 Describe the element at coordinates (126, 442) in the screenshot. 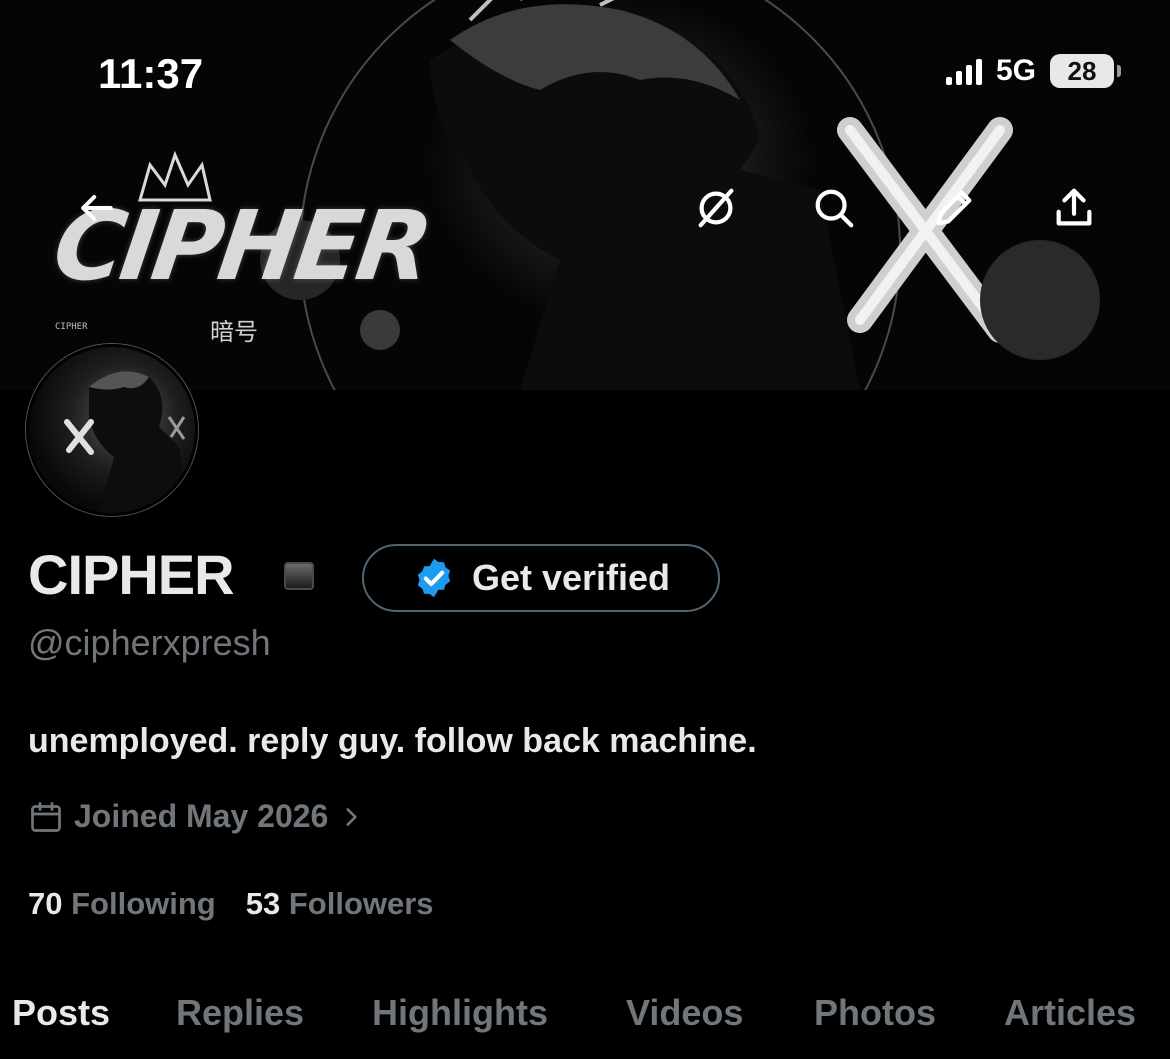

I see `avatar-artwork` at that location.